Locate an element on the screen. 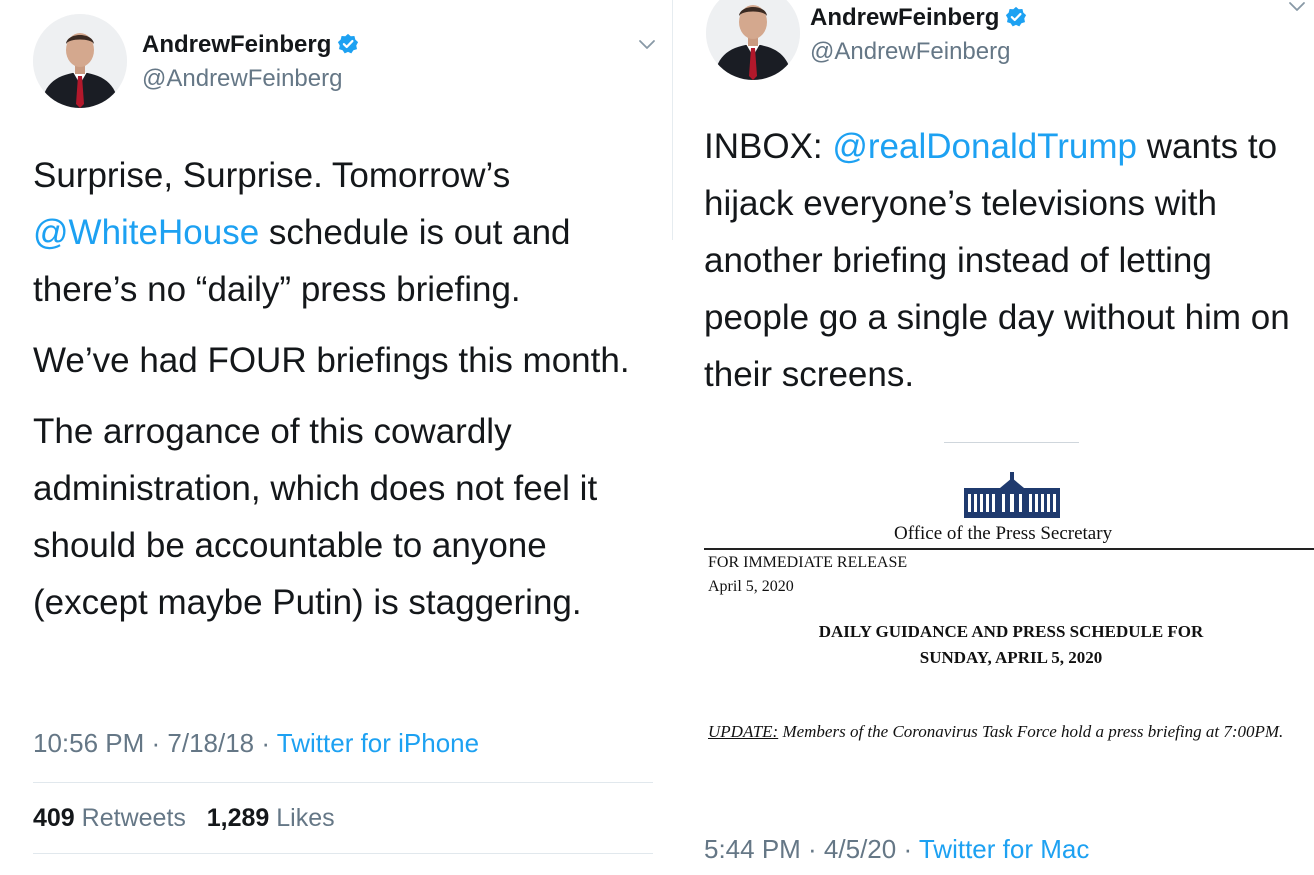 The width and height of the screenshot is (1314, 875). press-office-title: Office of the Press Secretary is located at coordinates (1003, 533).